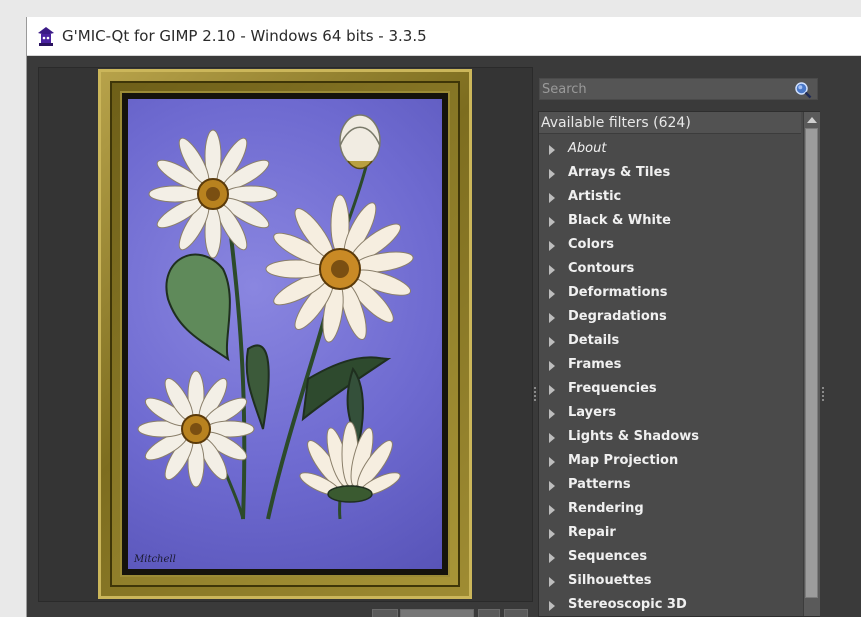  I want to click on filter-category-item: About, so click(670, 150).